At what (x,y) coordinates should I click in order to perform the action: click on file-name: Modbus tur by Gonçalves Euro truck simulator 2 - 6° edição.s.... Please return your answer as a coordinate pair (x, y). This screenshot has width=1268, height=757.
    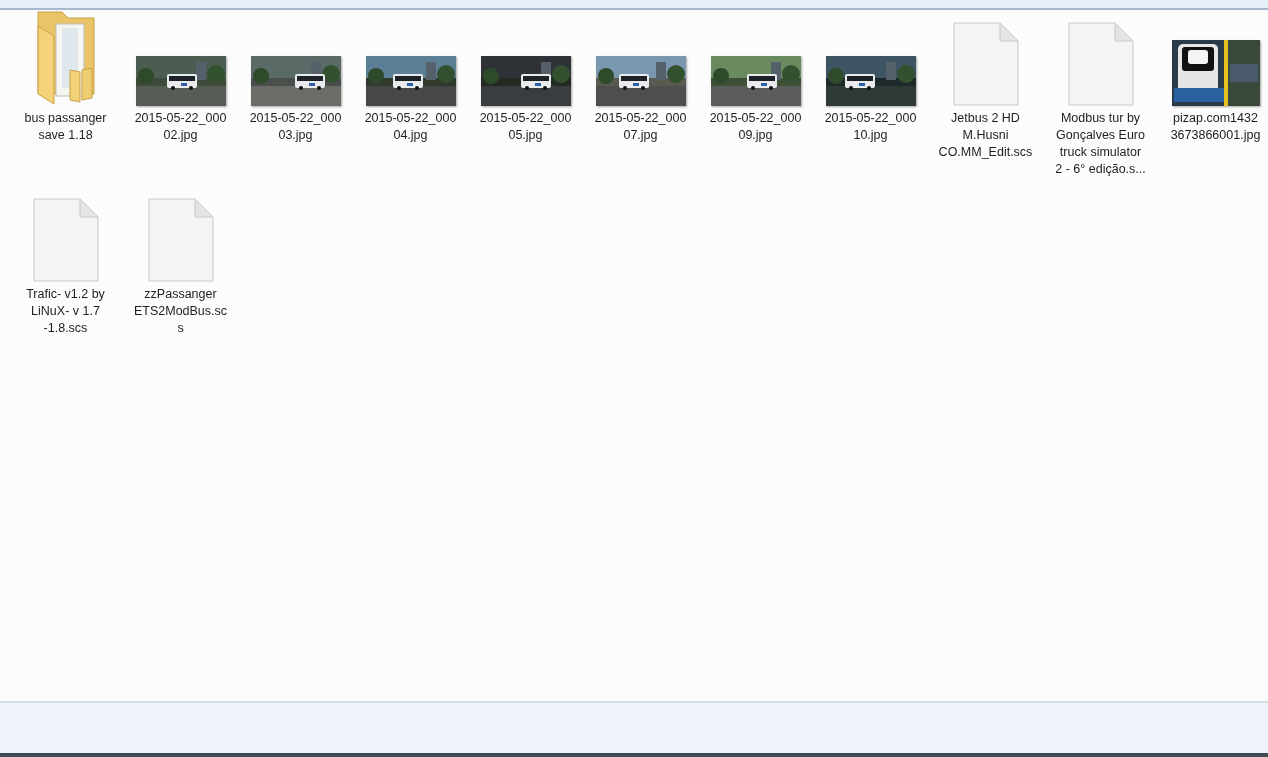
    Looking at the image, I should click on (1100, 144).